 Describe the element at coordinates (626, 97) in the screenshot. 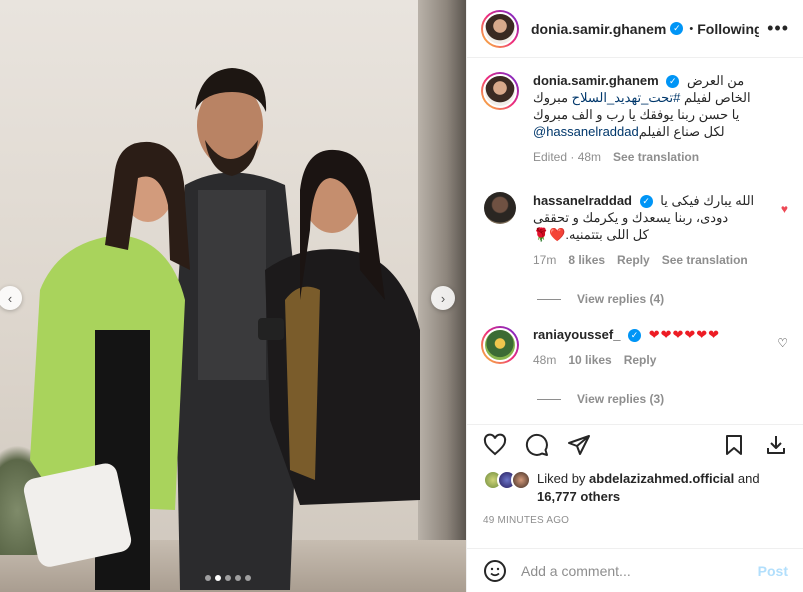

I see `caption-hashtag: #تحت_تهديد_السلاح` at that location.